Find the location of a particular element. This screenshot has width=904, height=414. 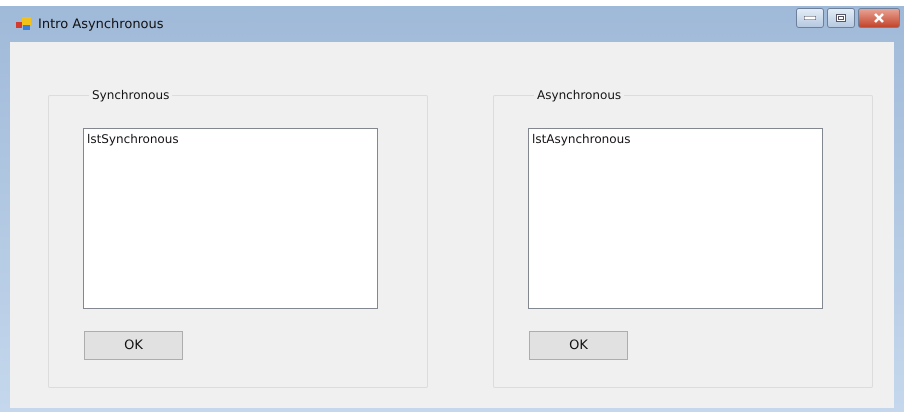

window-title: Intro Asynchronous is located at coordinates (101, 24).